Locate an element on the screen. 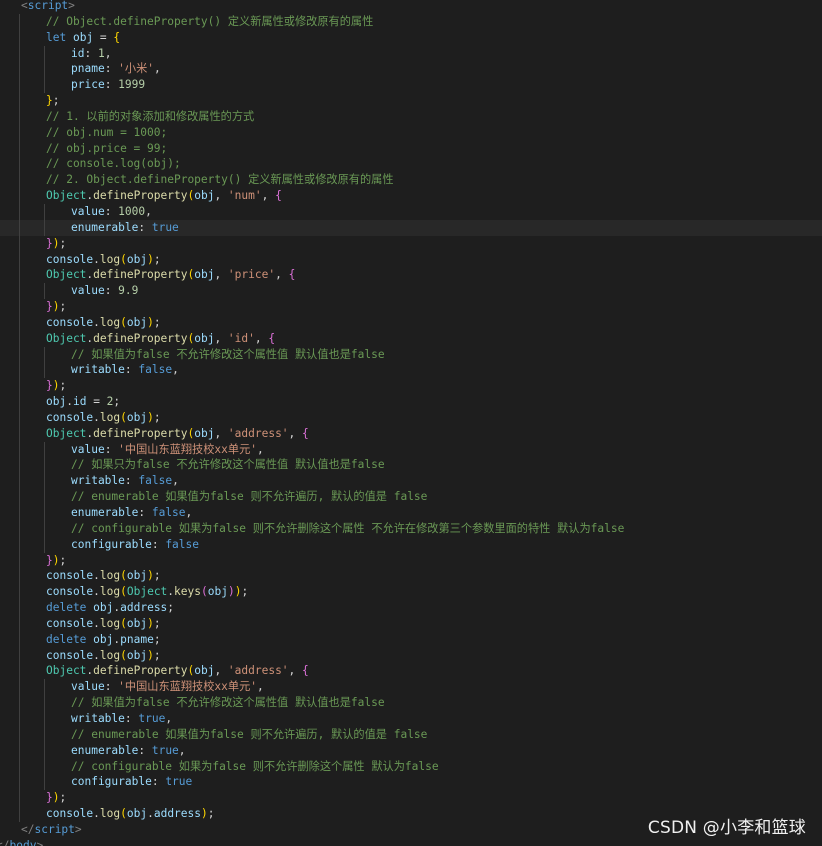 This screenshot has width=822, height=846. code-line: let obj = { is located at coordinates (411, 37).